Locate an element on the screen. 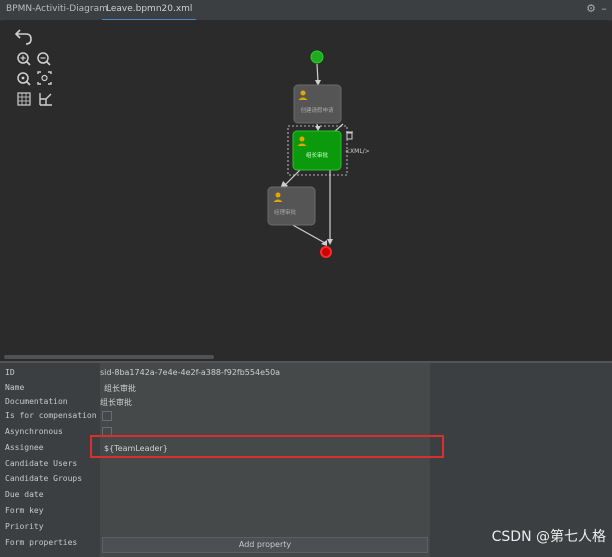 This screenshot has height=557, width=612. add-property-button: Add property is located at coordinates (265, 545).